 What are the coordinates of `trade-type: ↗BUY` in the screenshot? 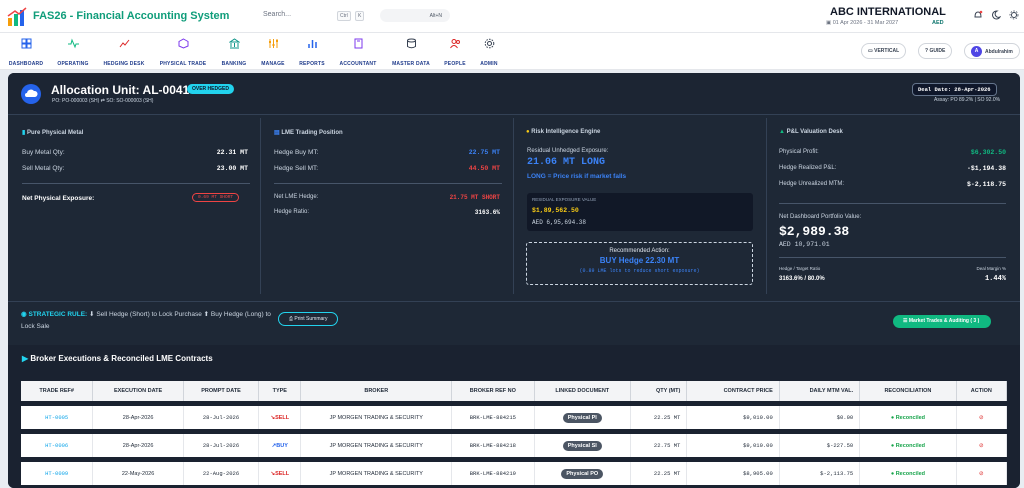 It's located at (280, 445).